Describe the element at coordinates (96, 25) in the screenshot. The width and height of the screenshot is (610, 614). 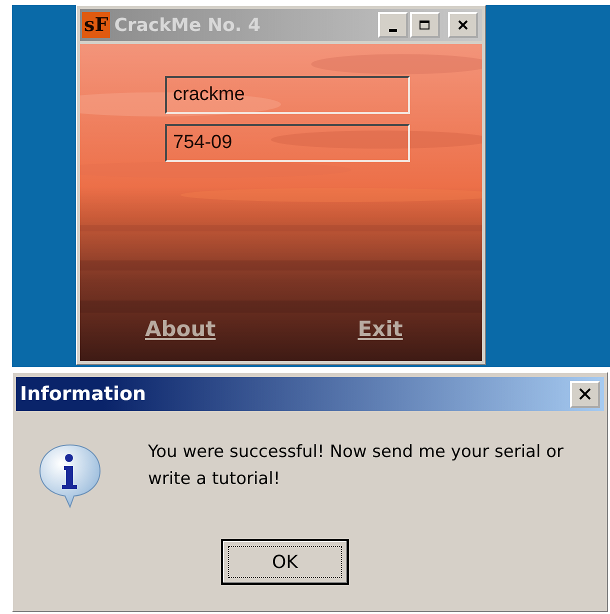
I see `app-logo: sF` at that location.